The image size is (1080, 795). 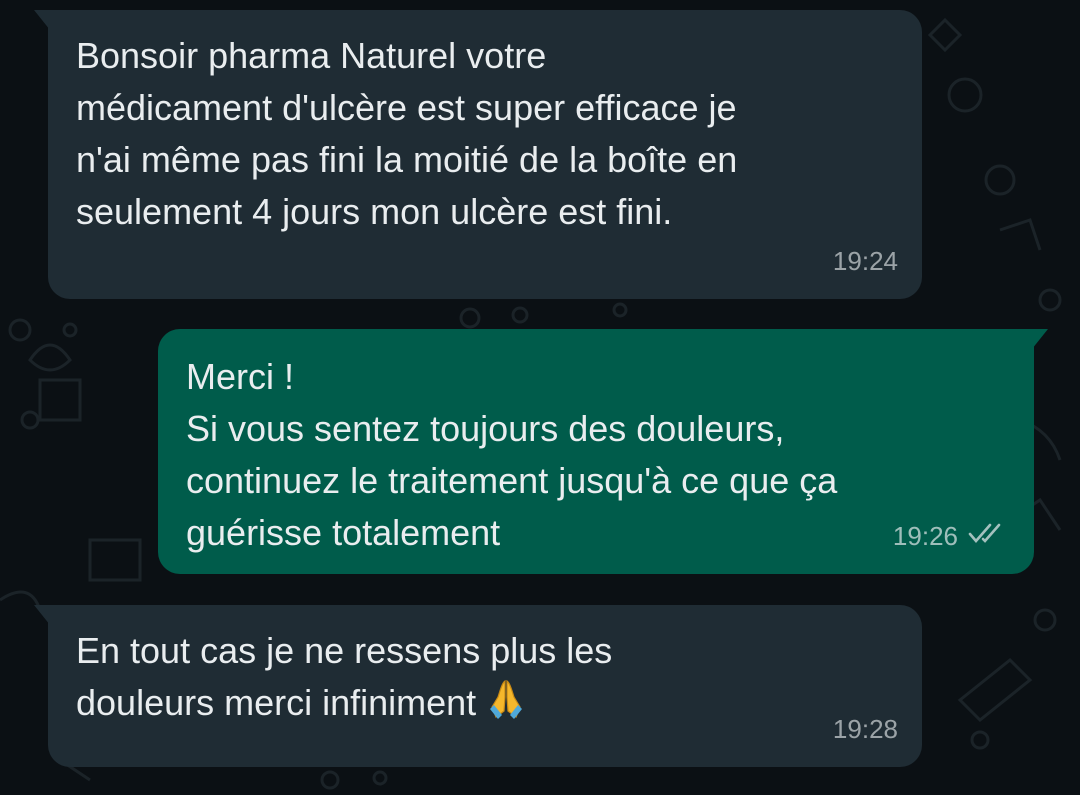 What do you see at coordinates (925, 536) in the screenshot?
I see `message-timestamp: 19:26` at bounding box center [925, 536].